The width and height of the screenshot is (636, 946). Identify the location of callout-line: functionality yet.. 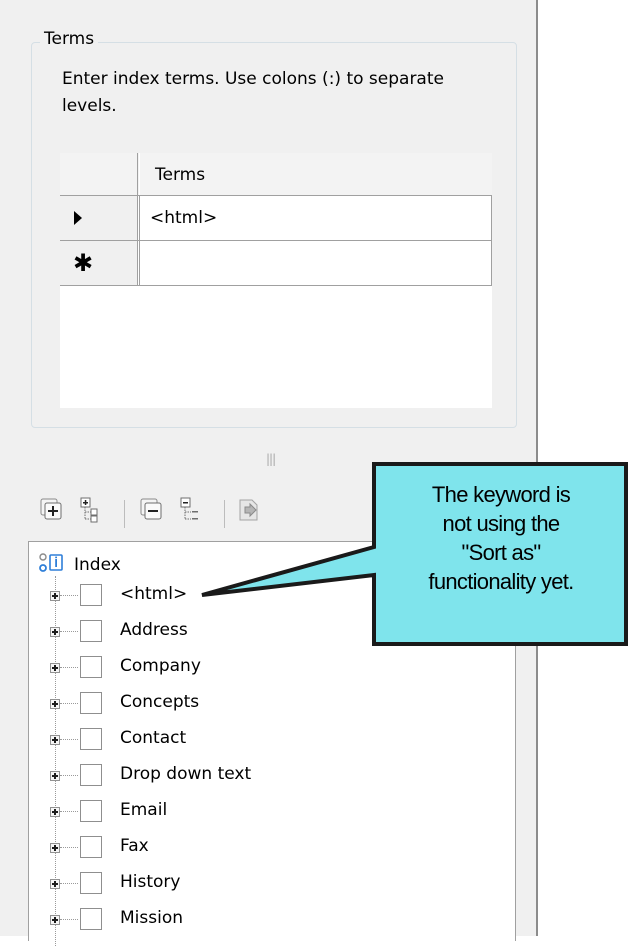
(501, 581).